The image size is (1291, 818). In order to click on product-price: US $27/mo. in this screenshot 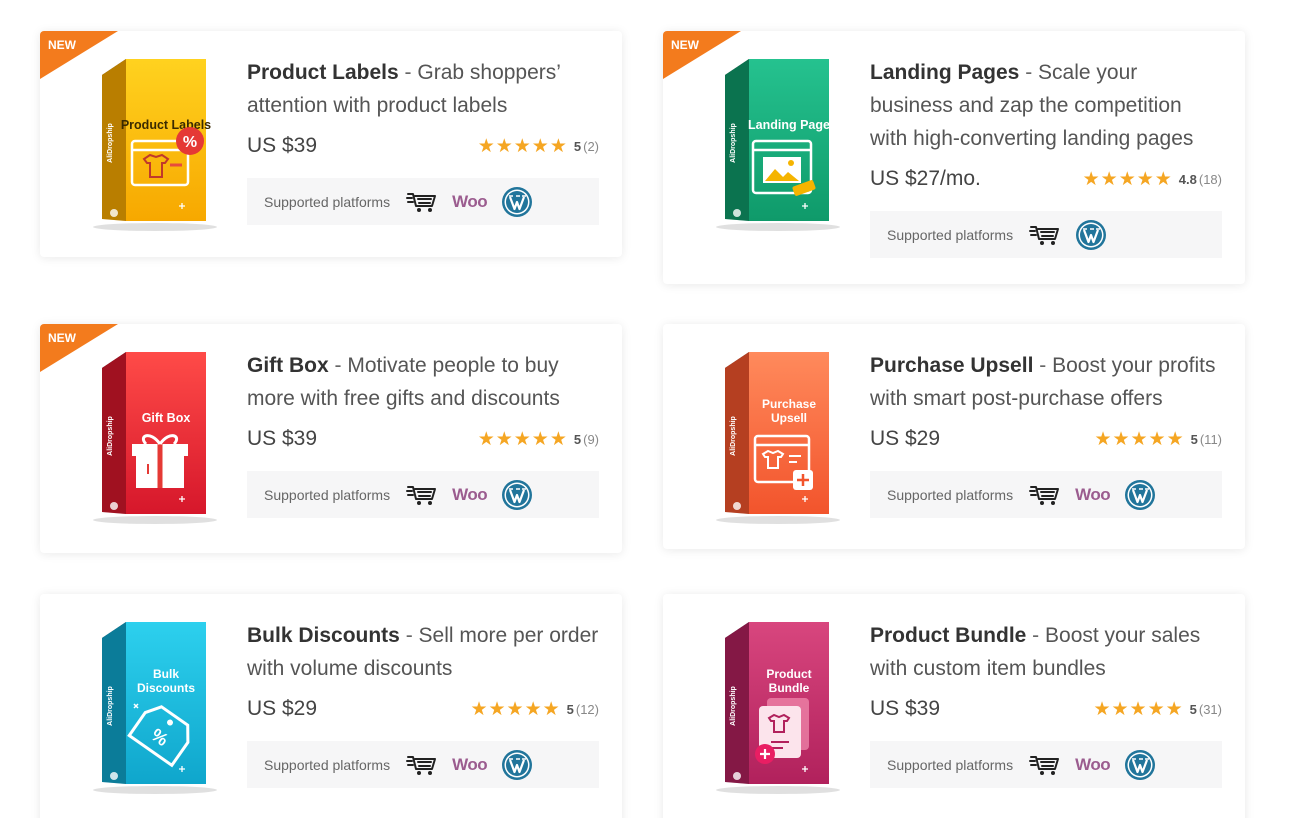, I will do `click(925, 178)`.